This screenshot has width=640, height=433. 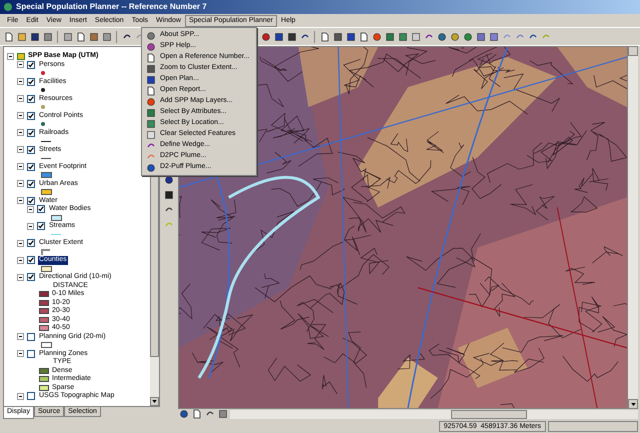 What do you see at coordinates (8, 36) in the screenshot?
I see `new-document-icon` at bounding box center [8, 36].